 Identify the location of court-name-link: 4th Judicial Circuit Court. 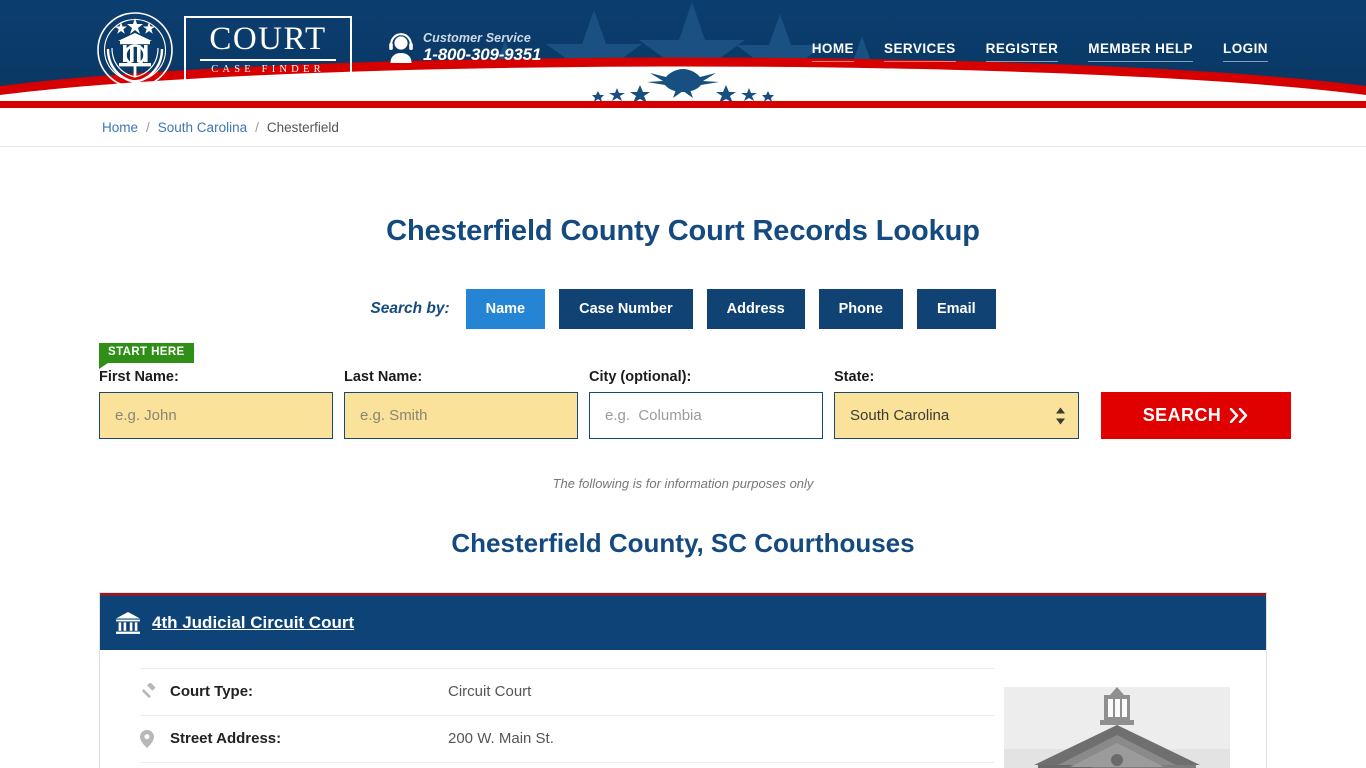
(253, 623).